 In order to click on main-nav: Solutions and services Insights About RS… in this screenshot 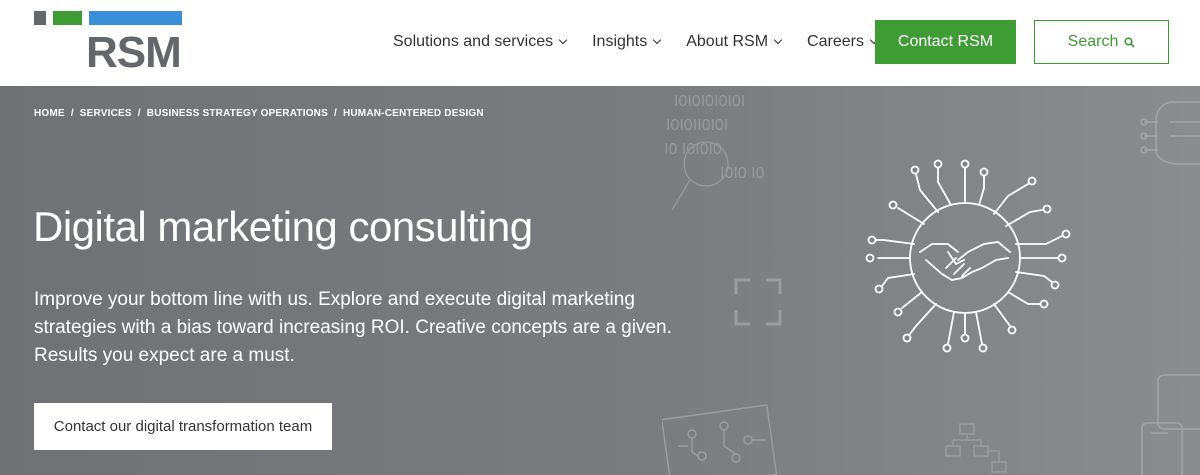, I will do `click(648, 42)`.